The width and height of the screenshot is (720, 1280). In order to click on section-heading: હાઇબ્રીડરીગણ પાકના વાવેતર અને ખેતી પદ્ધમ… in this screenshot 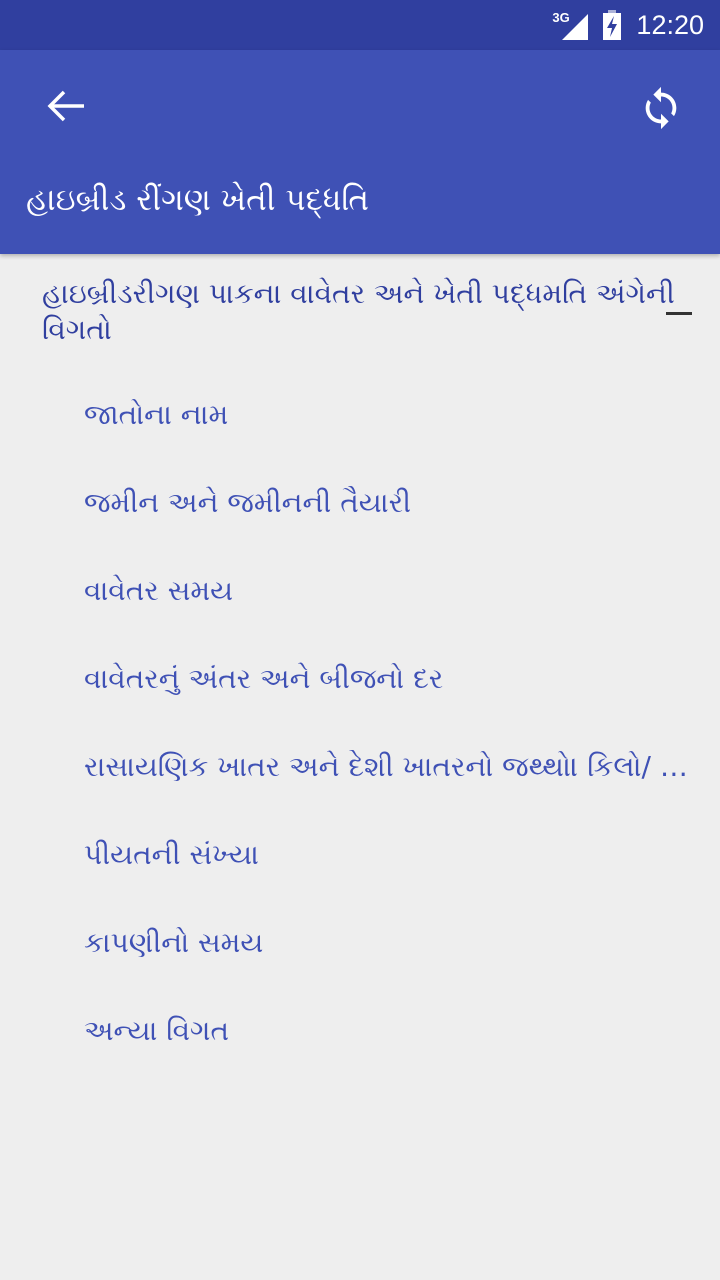, I will do `click(358, 311)`.